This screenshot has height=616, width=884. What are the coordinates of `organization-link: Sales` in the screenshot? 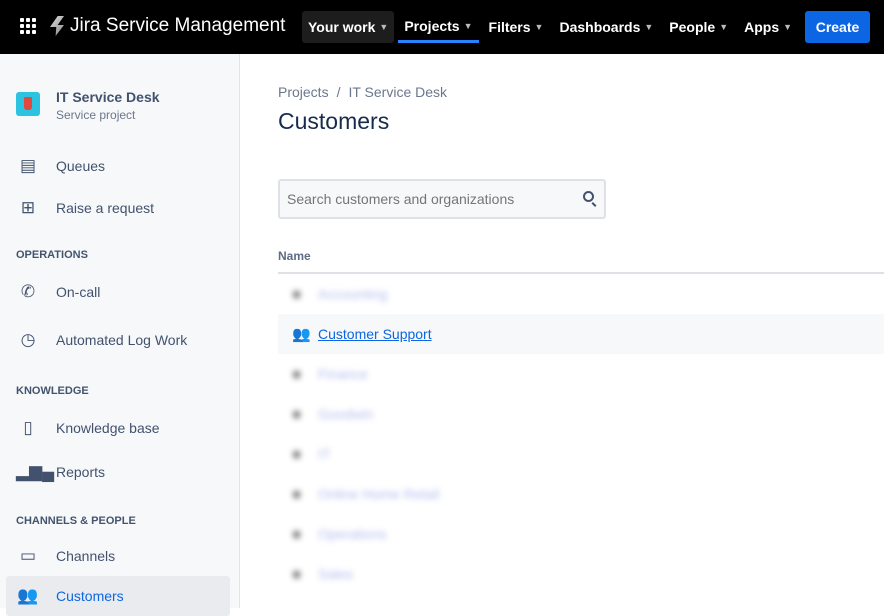 It's located at (335, 574).